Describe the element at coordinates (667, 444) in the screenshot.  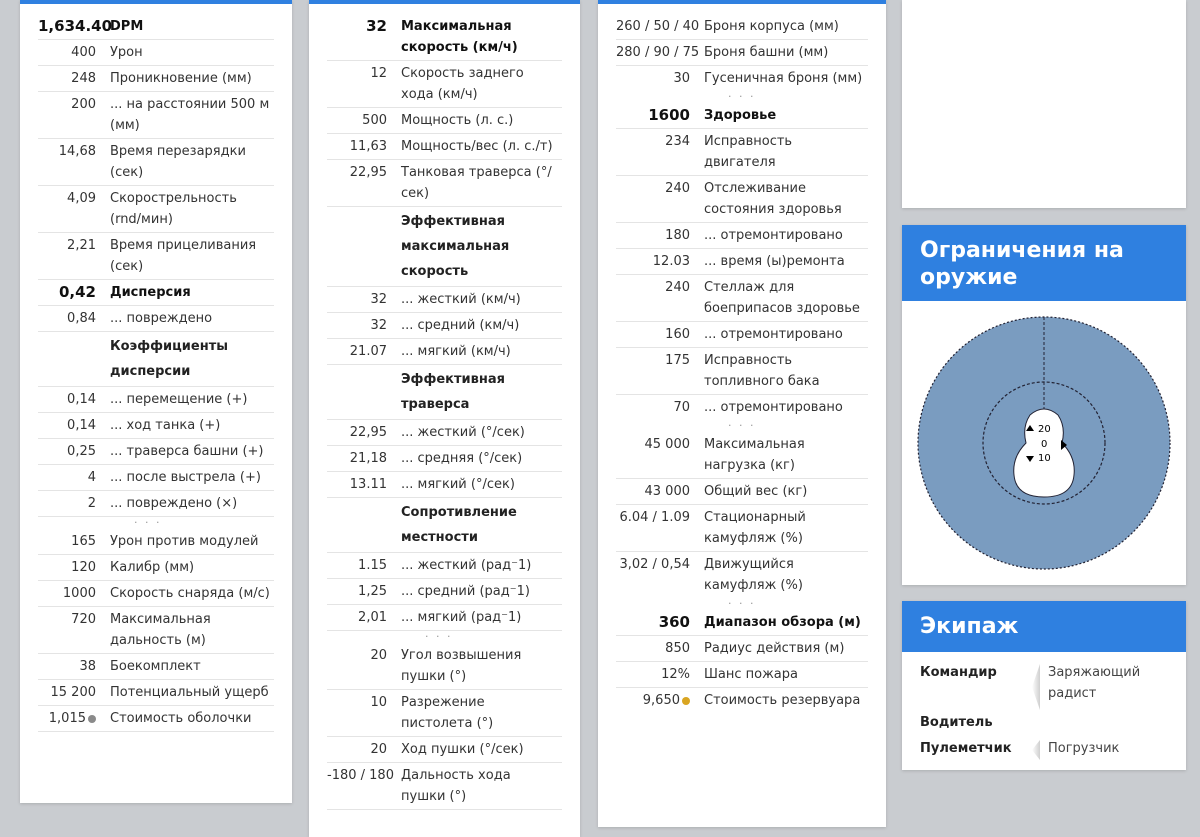
I see `stat-value-text: 45 000` at that location.